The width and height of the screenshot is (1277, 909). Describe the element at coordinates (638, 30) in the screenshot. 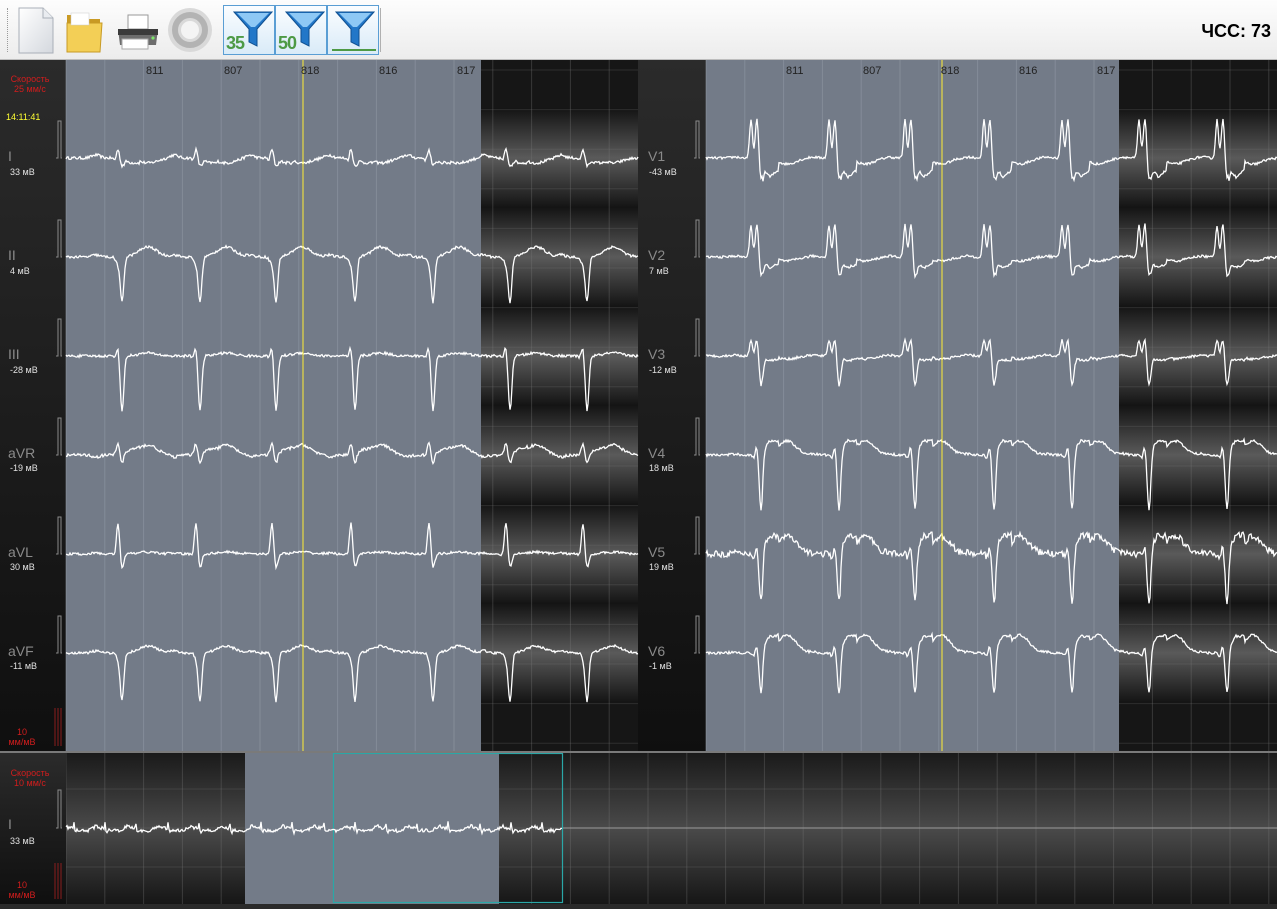

I see `toolbar: 35 50 ЧСС: 73` at that location.